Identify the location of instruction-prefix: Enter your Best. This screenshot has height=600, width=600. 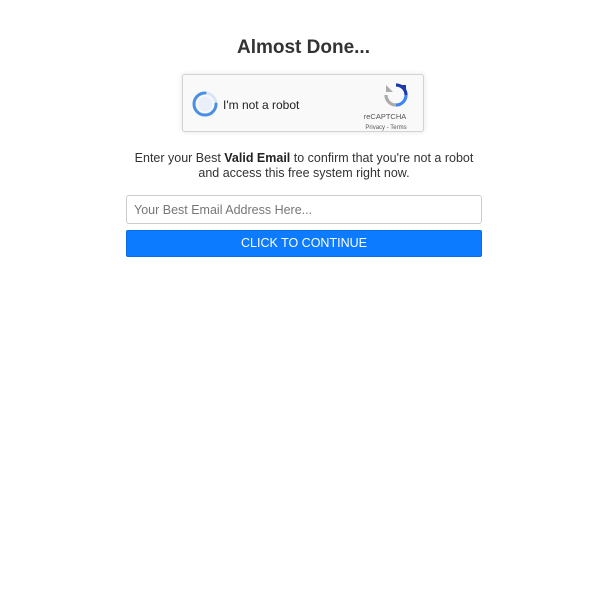
(179, 158).